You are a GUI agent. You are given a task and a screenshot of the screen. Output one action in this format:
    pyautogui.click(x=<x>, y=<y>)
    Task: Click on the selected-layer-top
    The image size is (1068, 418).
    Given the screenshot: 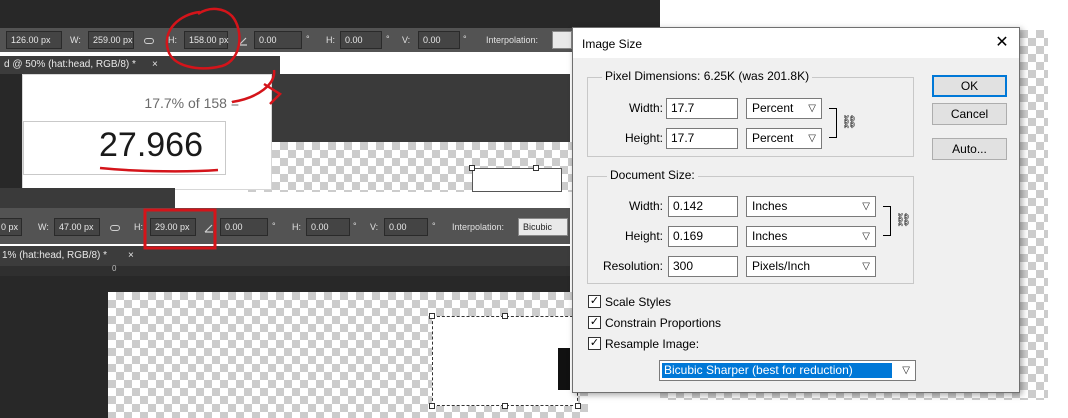 What is the action you would take?
    pyautogui.click(x=517, y=180)
    